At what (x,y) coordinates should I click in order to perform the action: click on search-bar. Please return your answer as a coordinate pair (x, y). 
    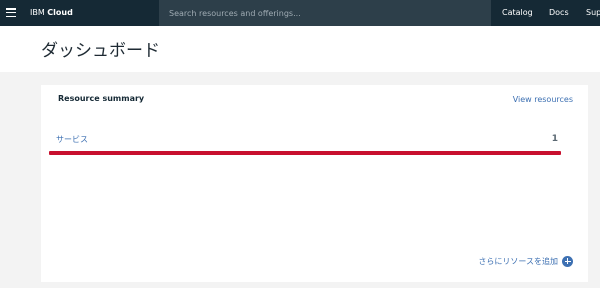
    Looking at the image, I should click on (325, 13).